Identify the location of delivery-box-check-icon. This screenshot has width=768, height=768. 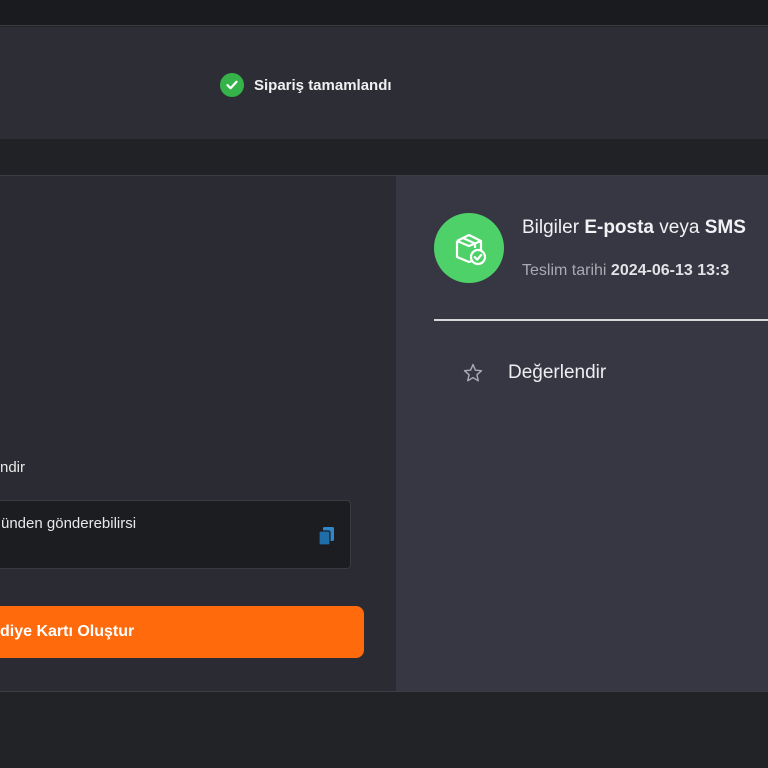
(469, 248).